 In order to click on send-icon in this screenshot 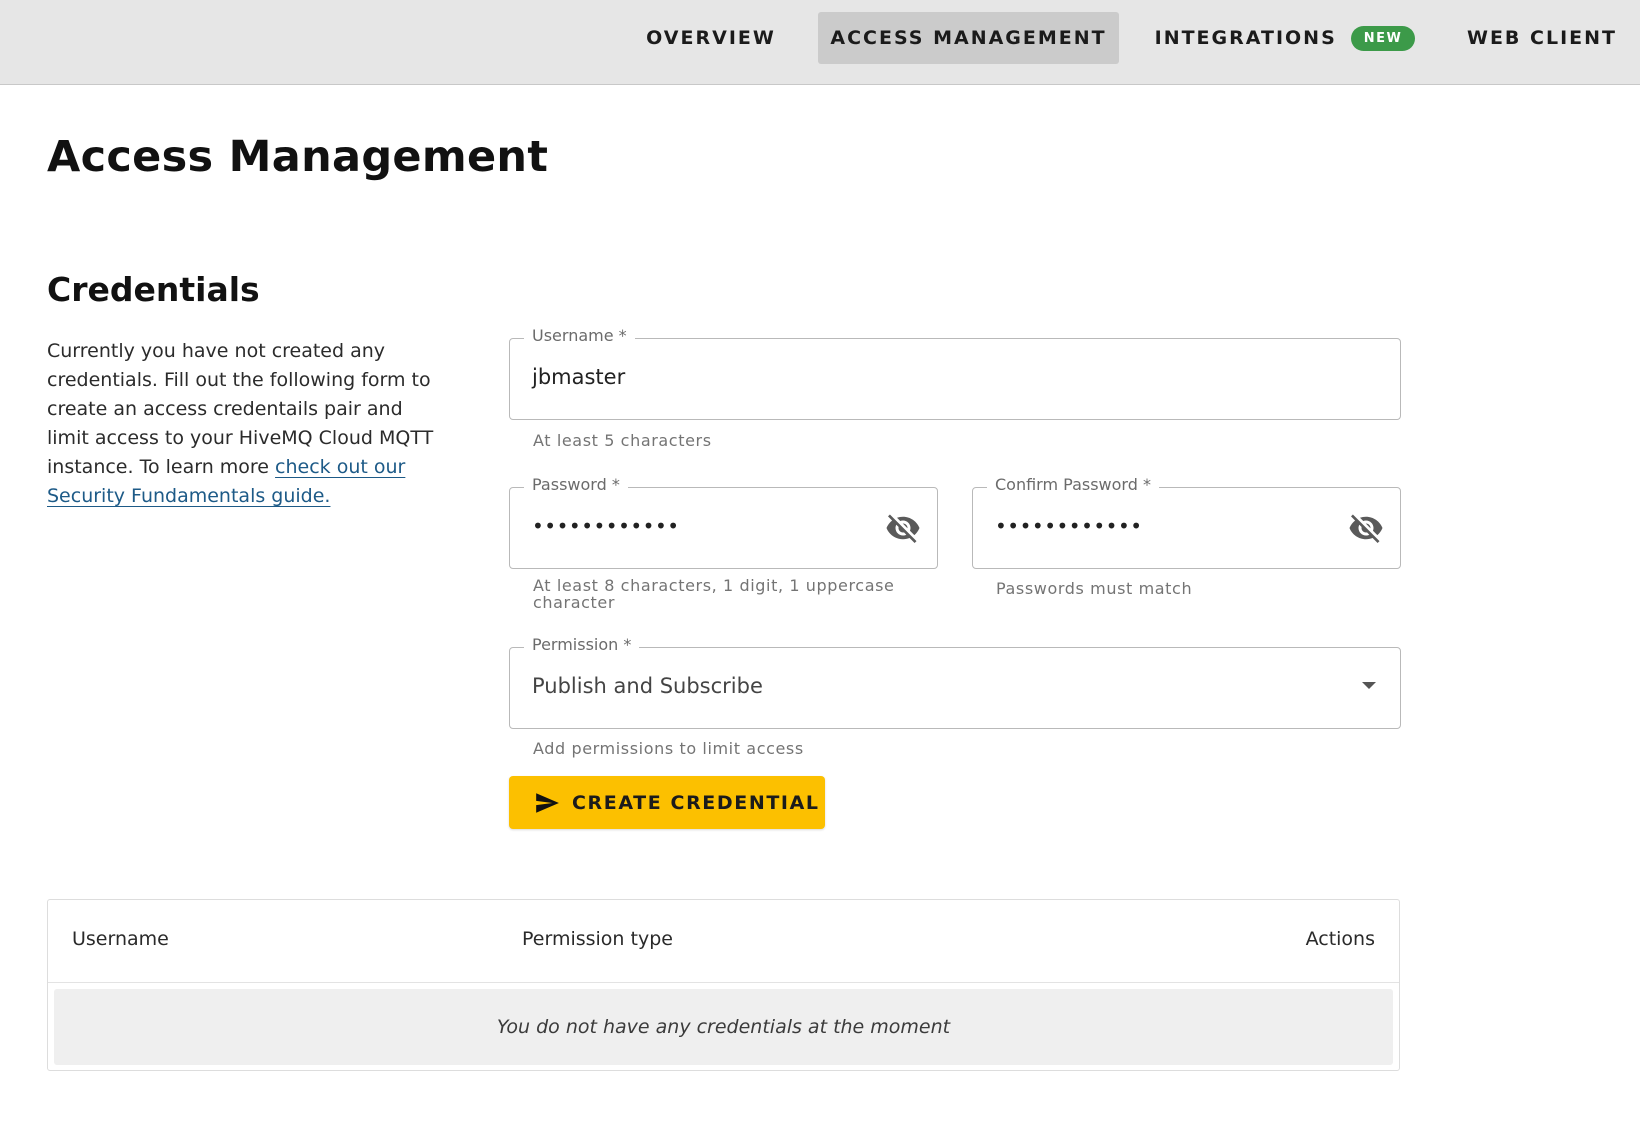, I will do `click(547, 802)`.